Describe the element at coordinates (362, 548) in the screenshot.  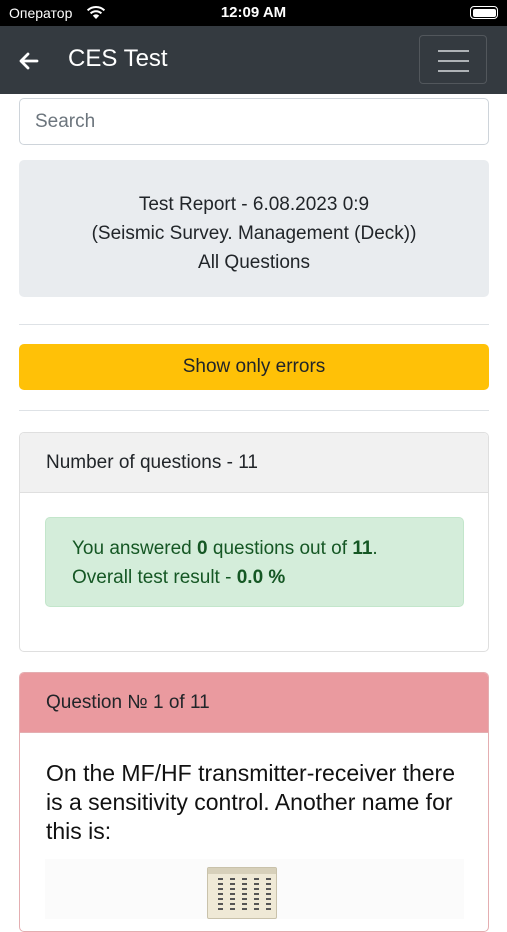
I see `total-count: 11` at that location.